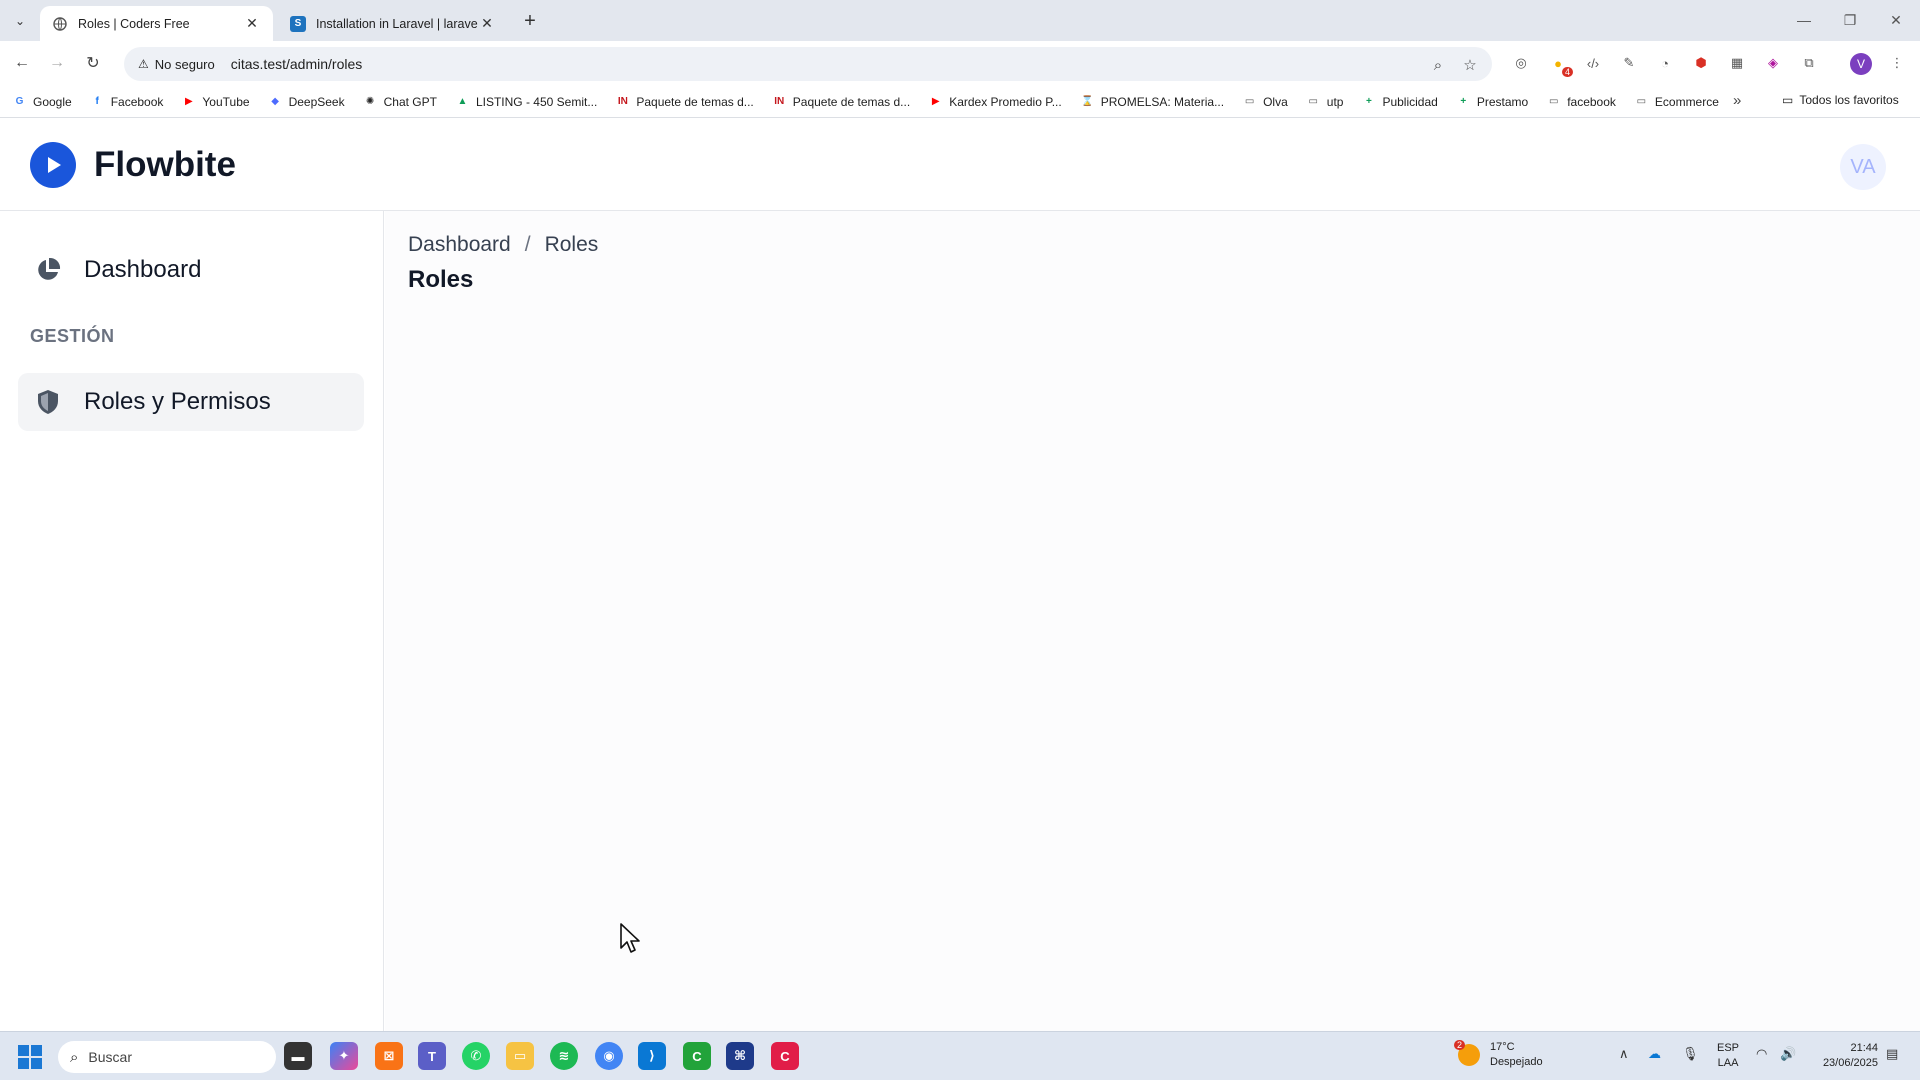  I want to click on bookmark-item: G Google, so click(42, 101).